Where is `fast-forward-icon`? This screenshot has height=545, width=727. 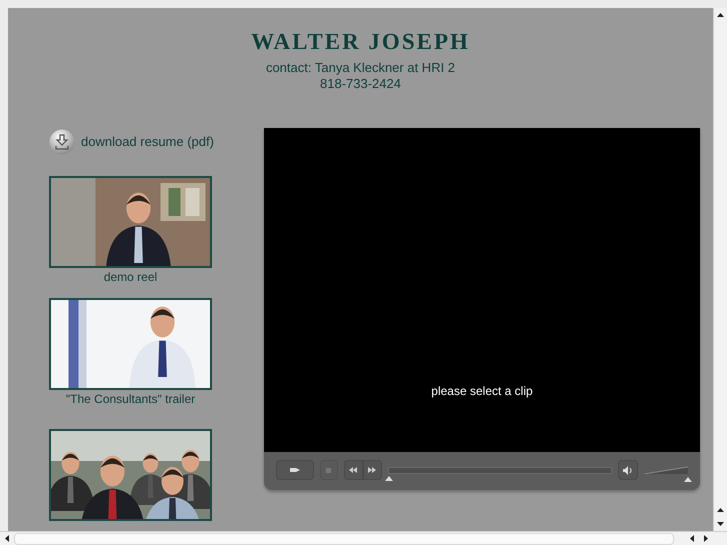
fast-forward-icon is located at coordinates (372, 470).